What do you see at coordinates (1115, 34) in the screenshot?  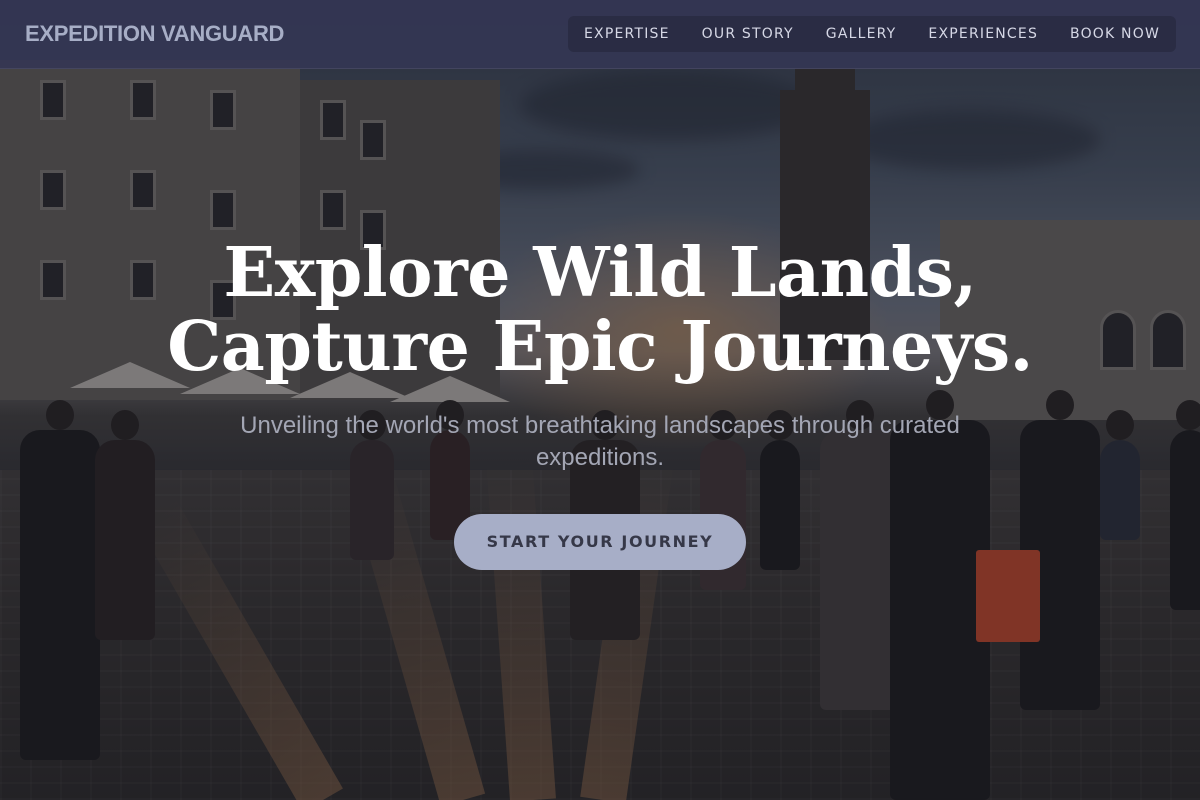 I see `nav-link-book-now: BOOK NOW` at bounding box center [1115, 34].